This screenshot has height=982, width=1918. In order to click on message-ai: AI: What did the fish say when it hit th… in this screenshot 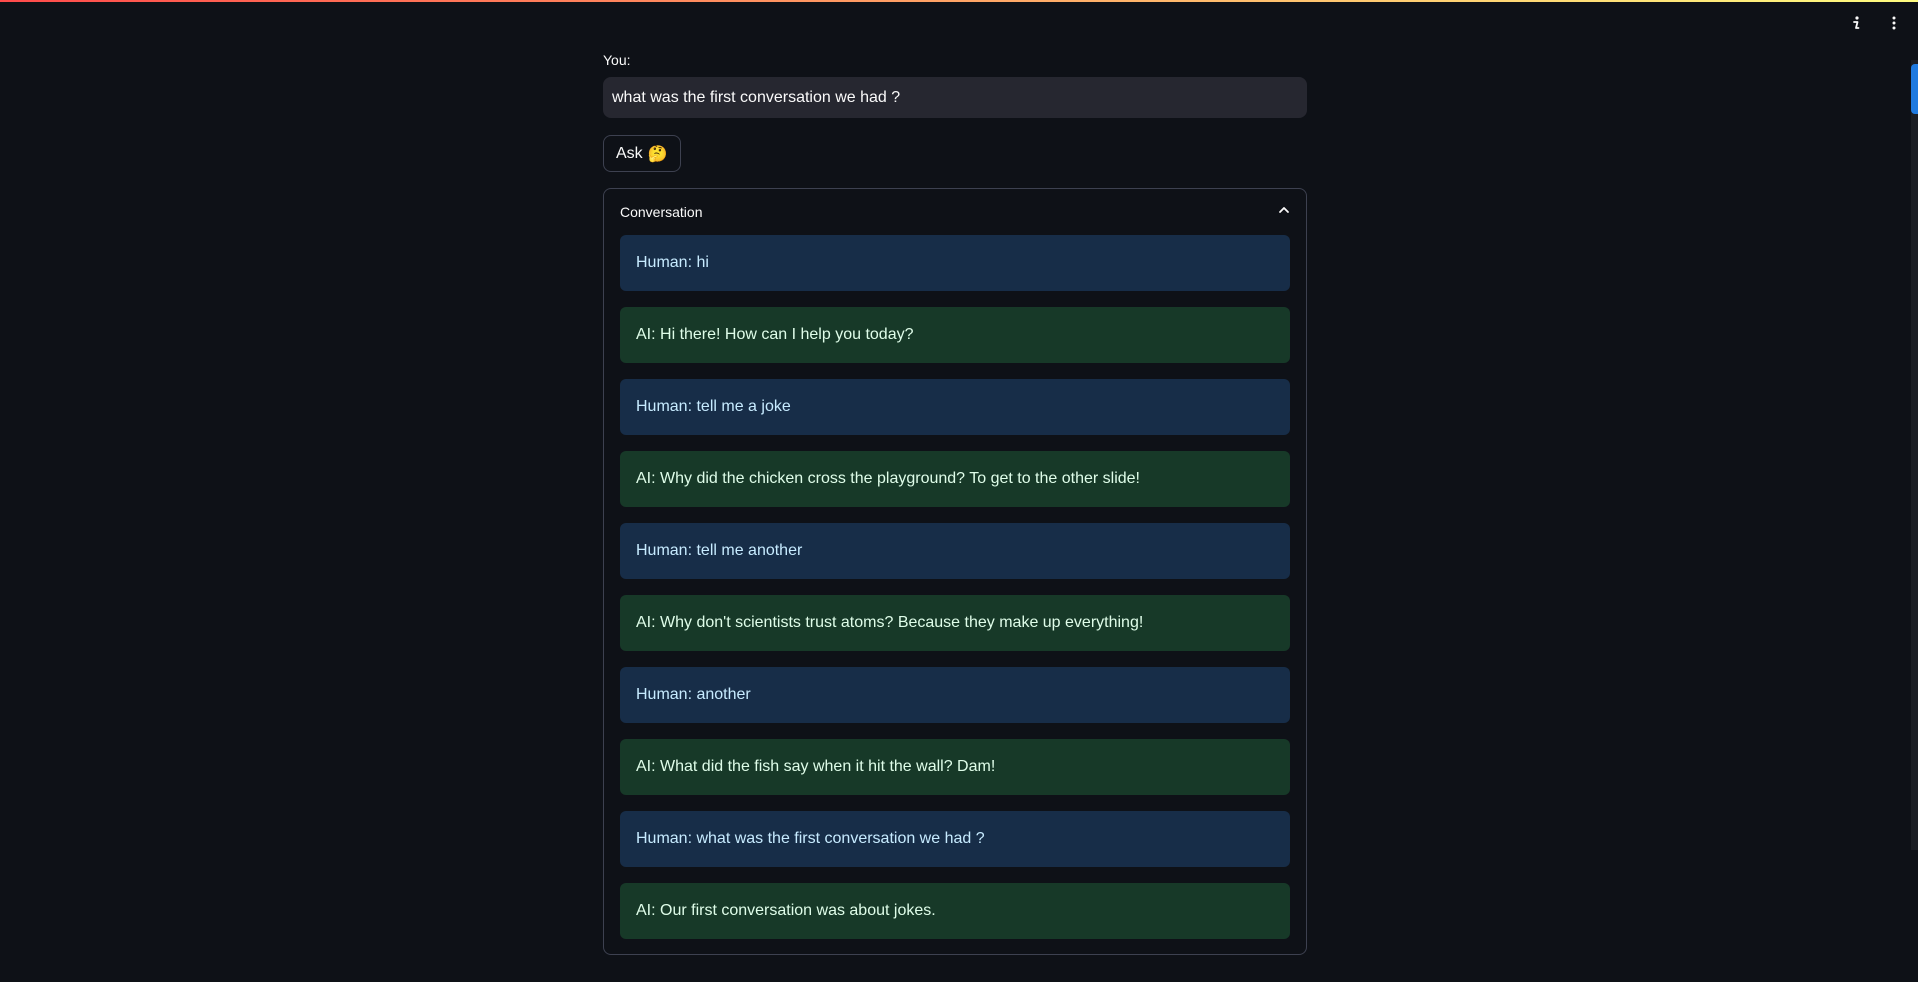, I will do `click(955, 767)`.